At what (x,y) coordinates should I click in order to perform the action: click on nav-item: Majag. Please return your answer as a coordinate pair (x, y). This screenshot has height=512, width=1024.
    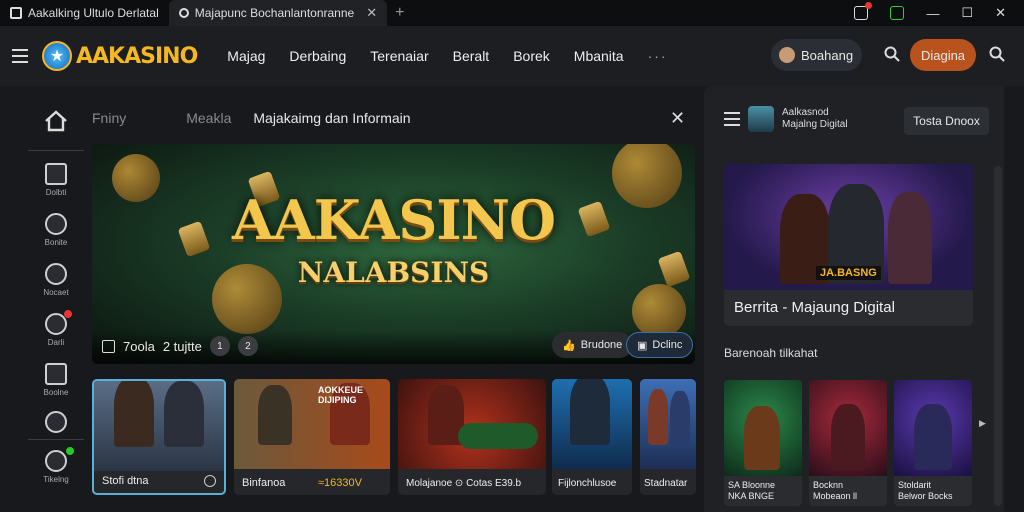
    Looking at the image, I should click on (246, 56).